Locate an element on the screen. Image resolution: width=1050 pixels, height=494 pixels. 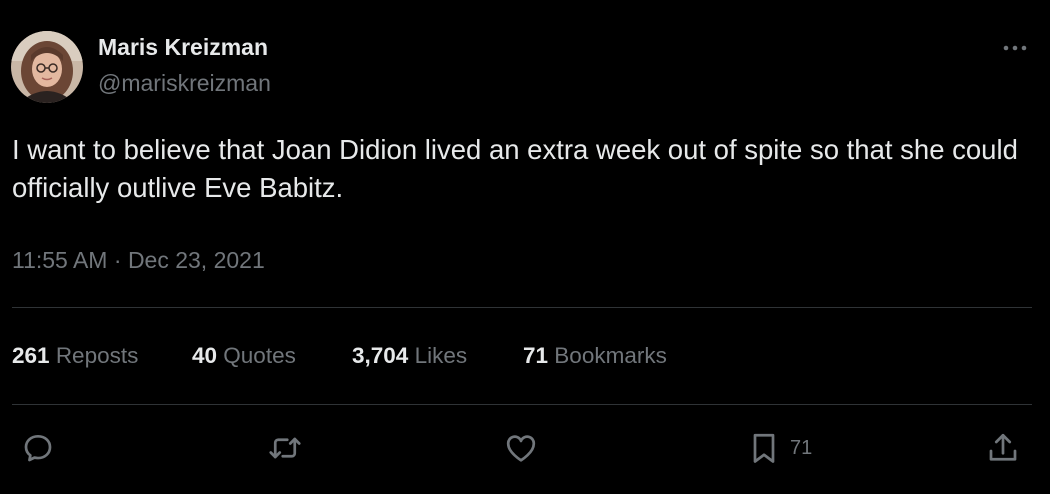
bookmark-icon is located at coordinates (764, 448).